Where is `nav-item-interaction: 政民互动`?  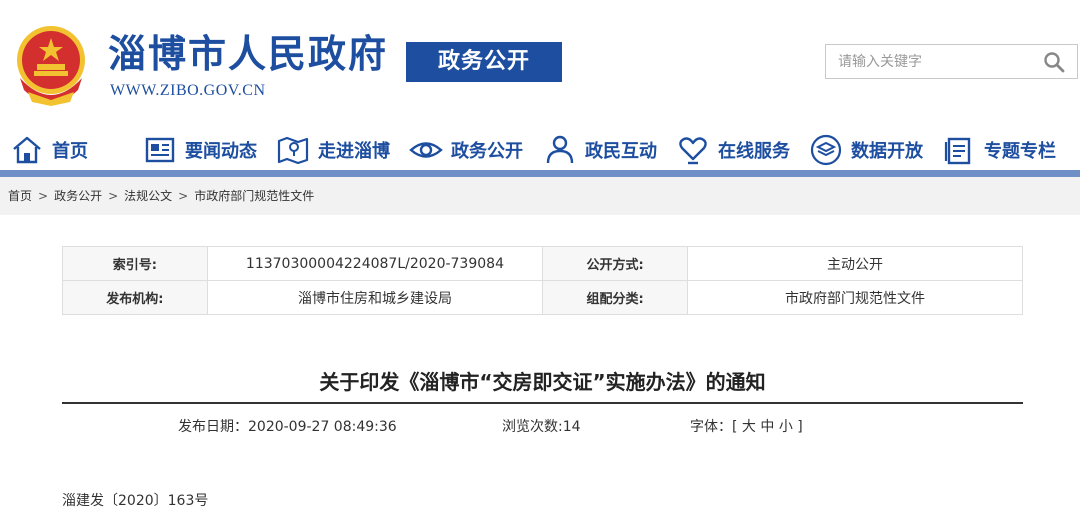
nav-item-interaction: 政民互动 is located at coordinates (600, 150).